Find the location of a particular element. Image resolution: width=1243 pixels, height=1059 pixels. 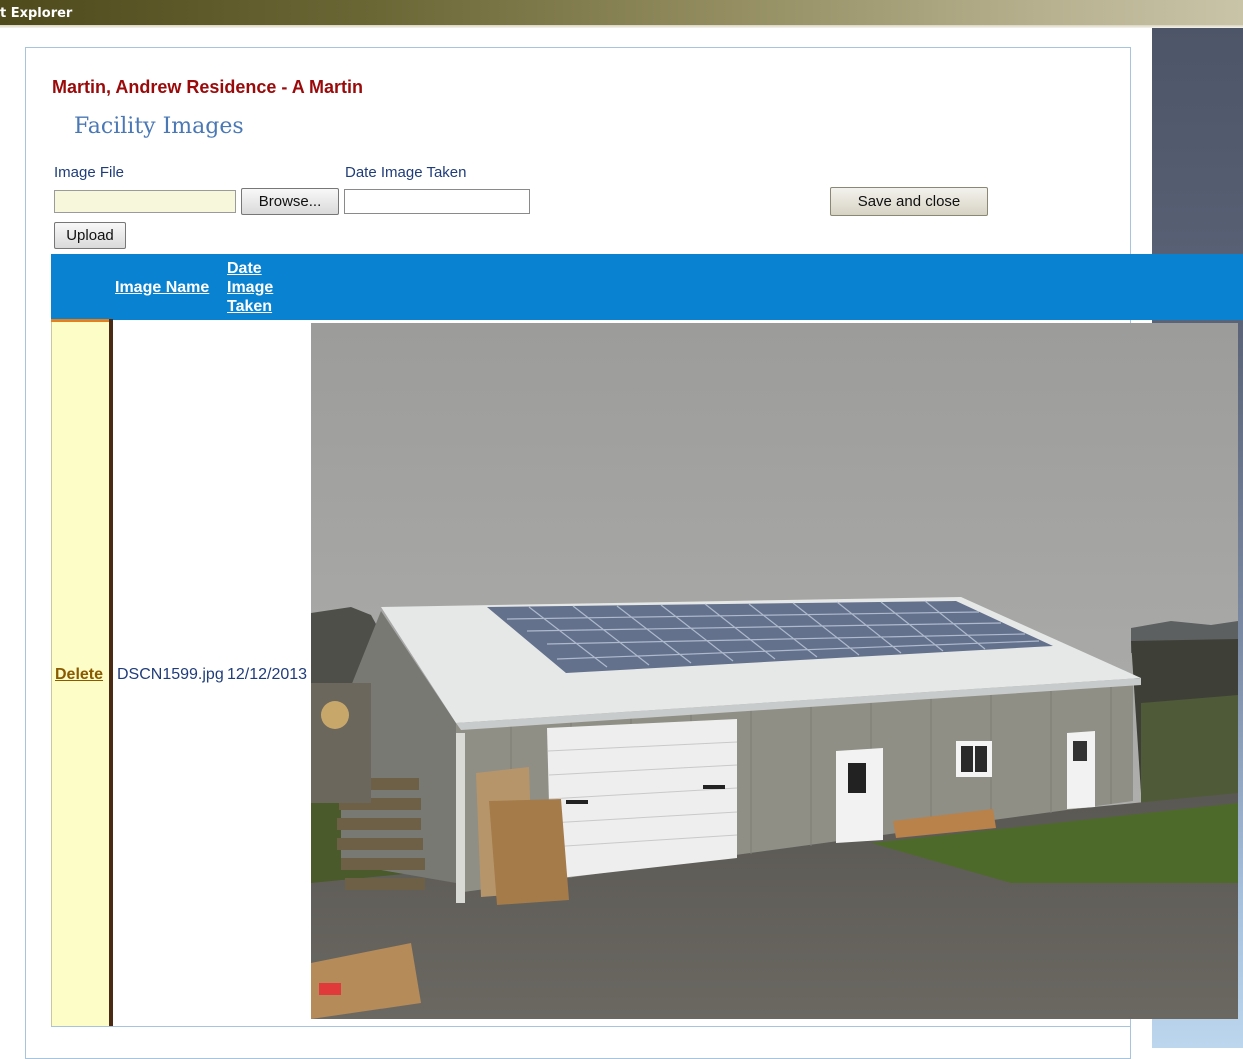

image-file-label: Image File is located at coordinates (89, 172).